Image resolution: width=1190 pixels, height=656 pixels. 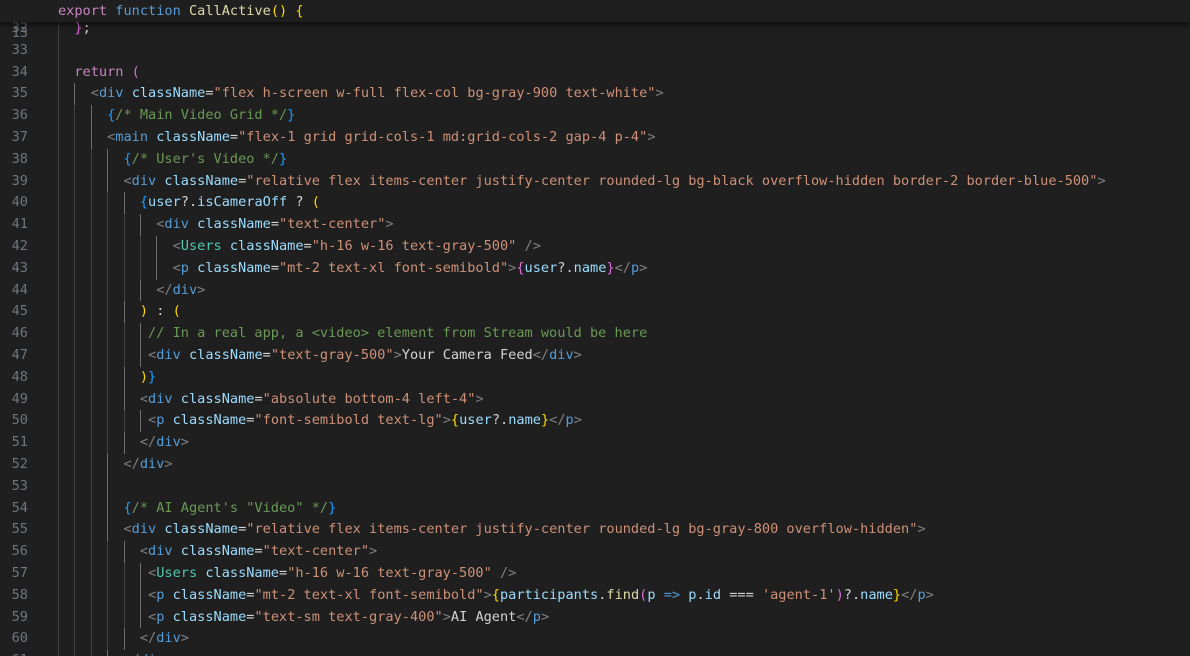 What do you see at coordinates (595, 72) in the screenshot?
I see `code-line: 34 return (` at bounding box center [595, 72].